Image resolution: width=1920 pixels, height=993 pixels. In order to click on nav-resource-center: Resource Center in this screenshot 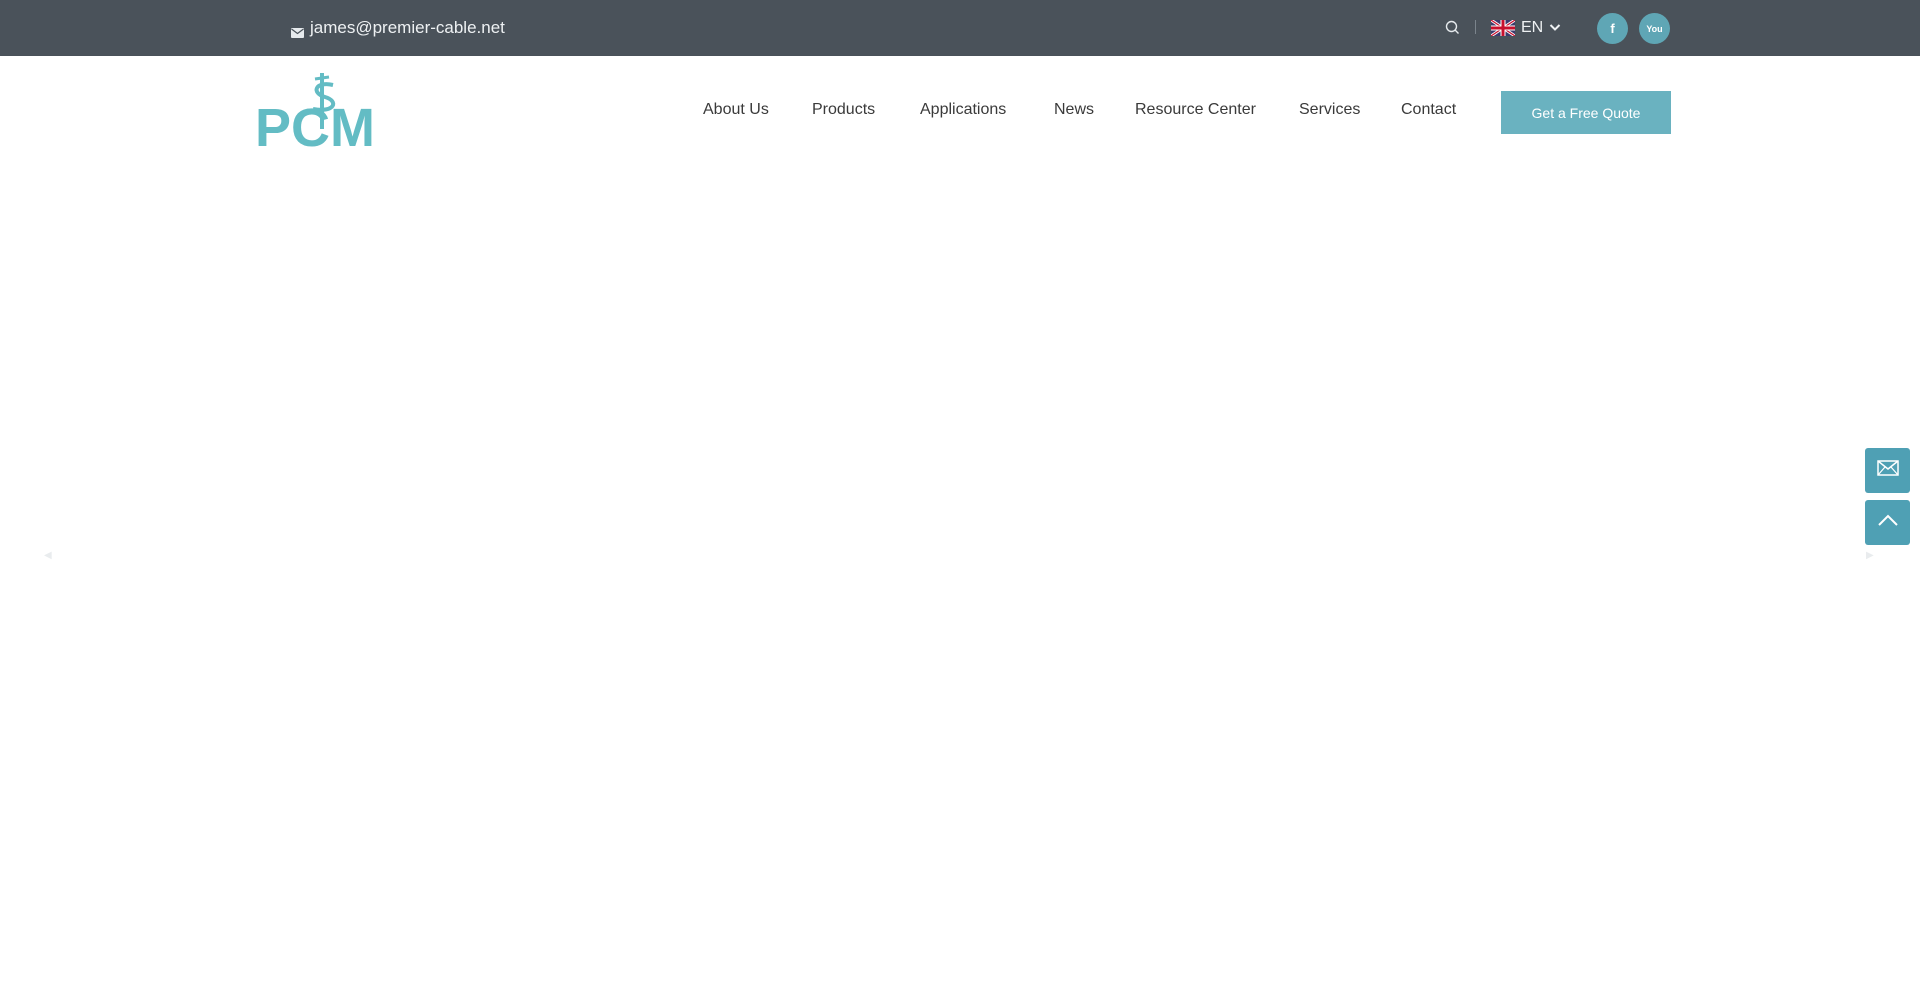, I will do `click(1195, 110)`.